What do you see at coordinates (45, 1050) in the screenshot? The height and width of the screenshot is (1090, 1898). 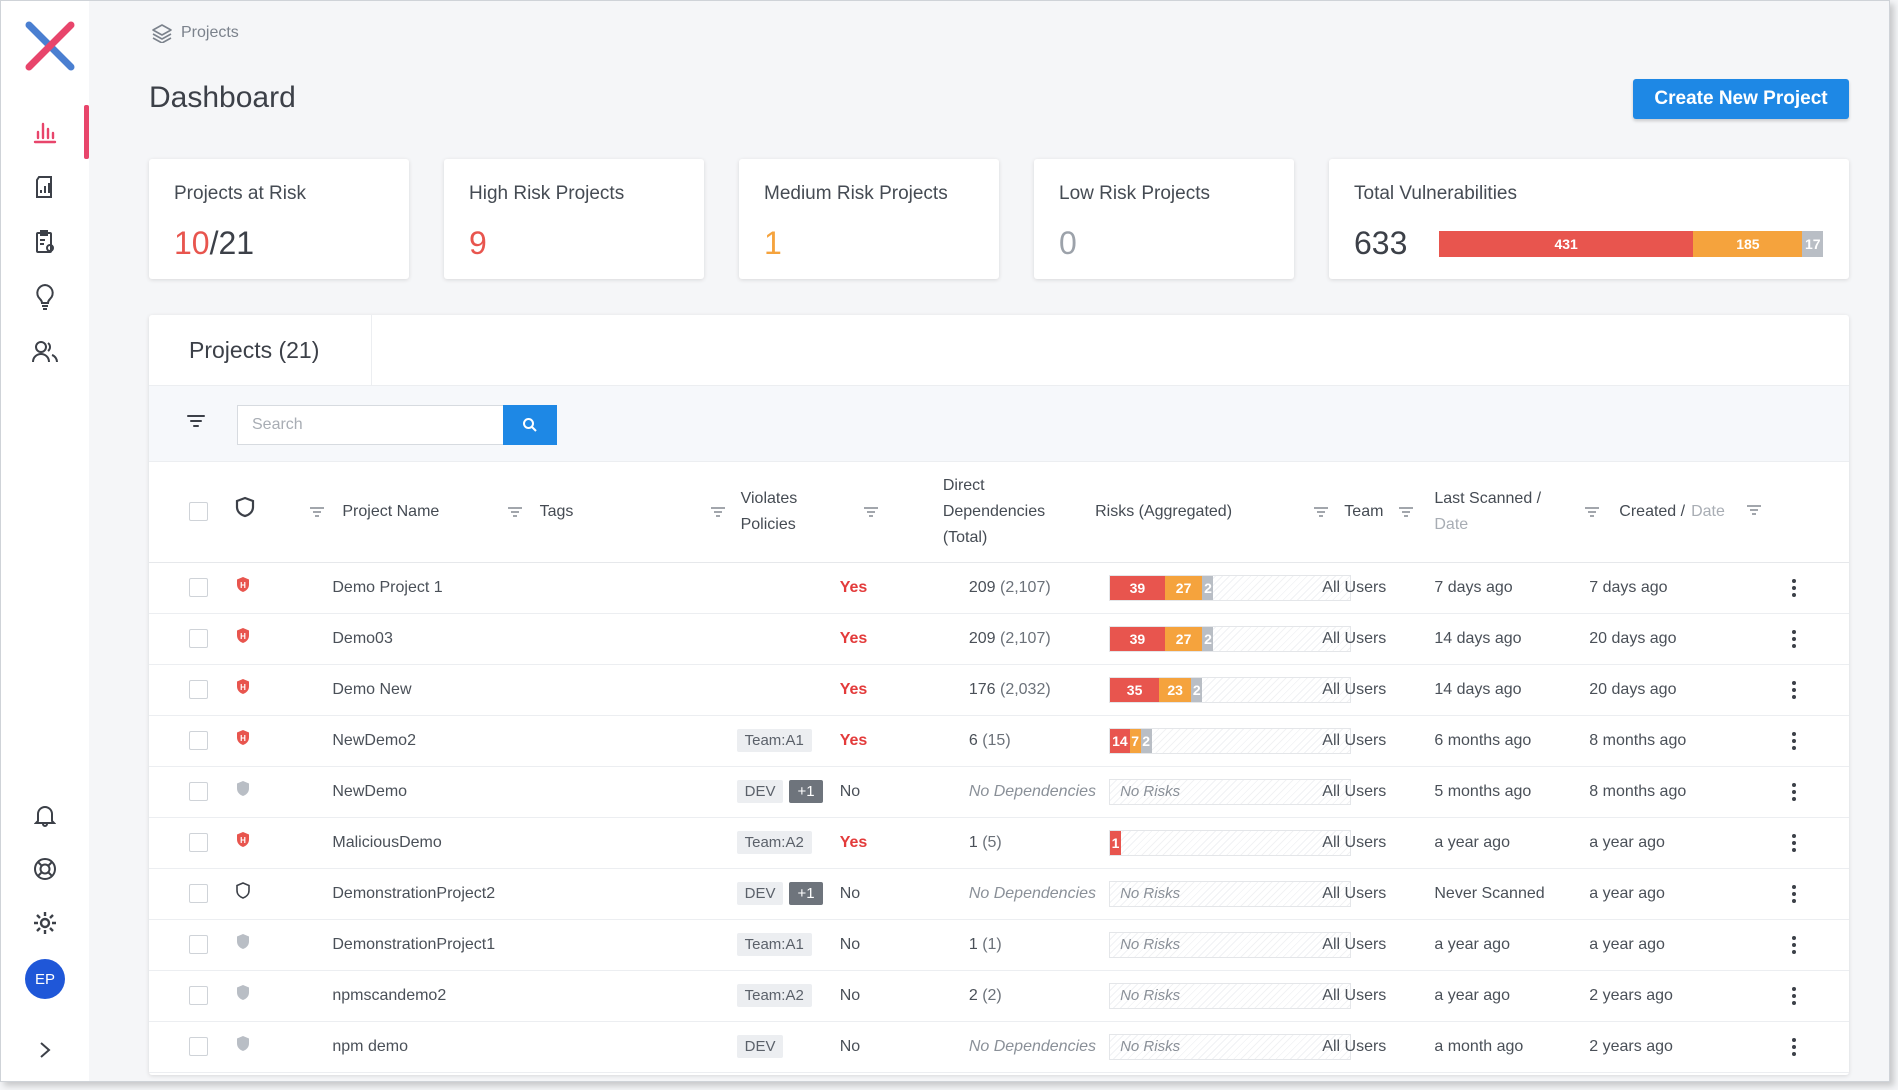 I see `sidebar-expand` at bounding box center [45, 1050].